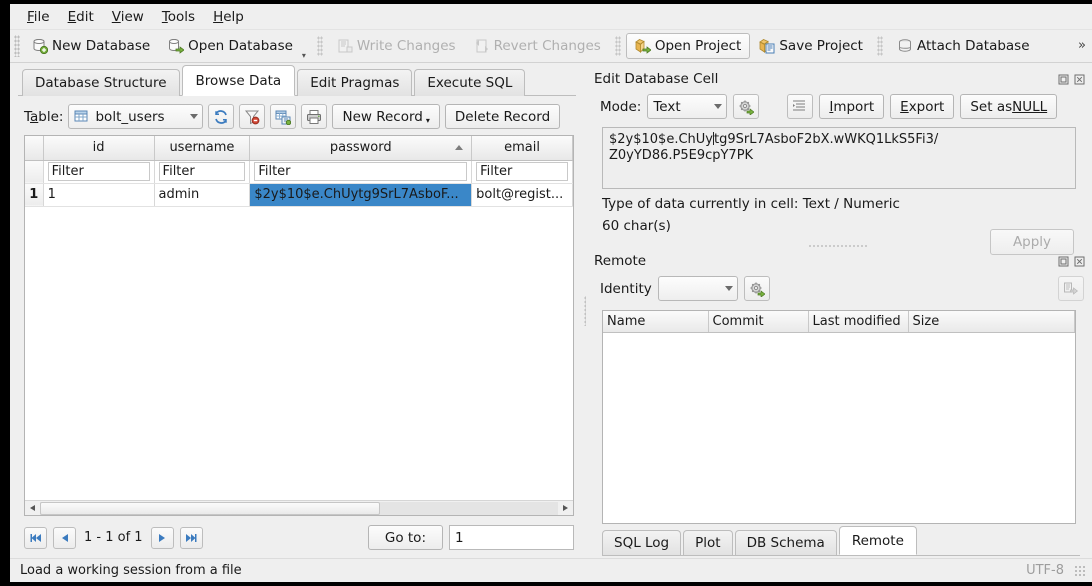  I want to click on write-changes-button: Write Changes, so click(396, 46).